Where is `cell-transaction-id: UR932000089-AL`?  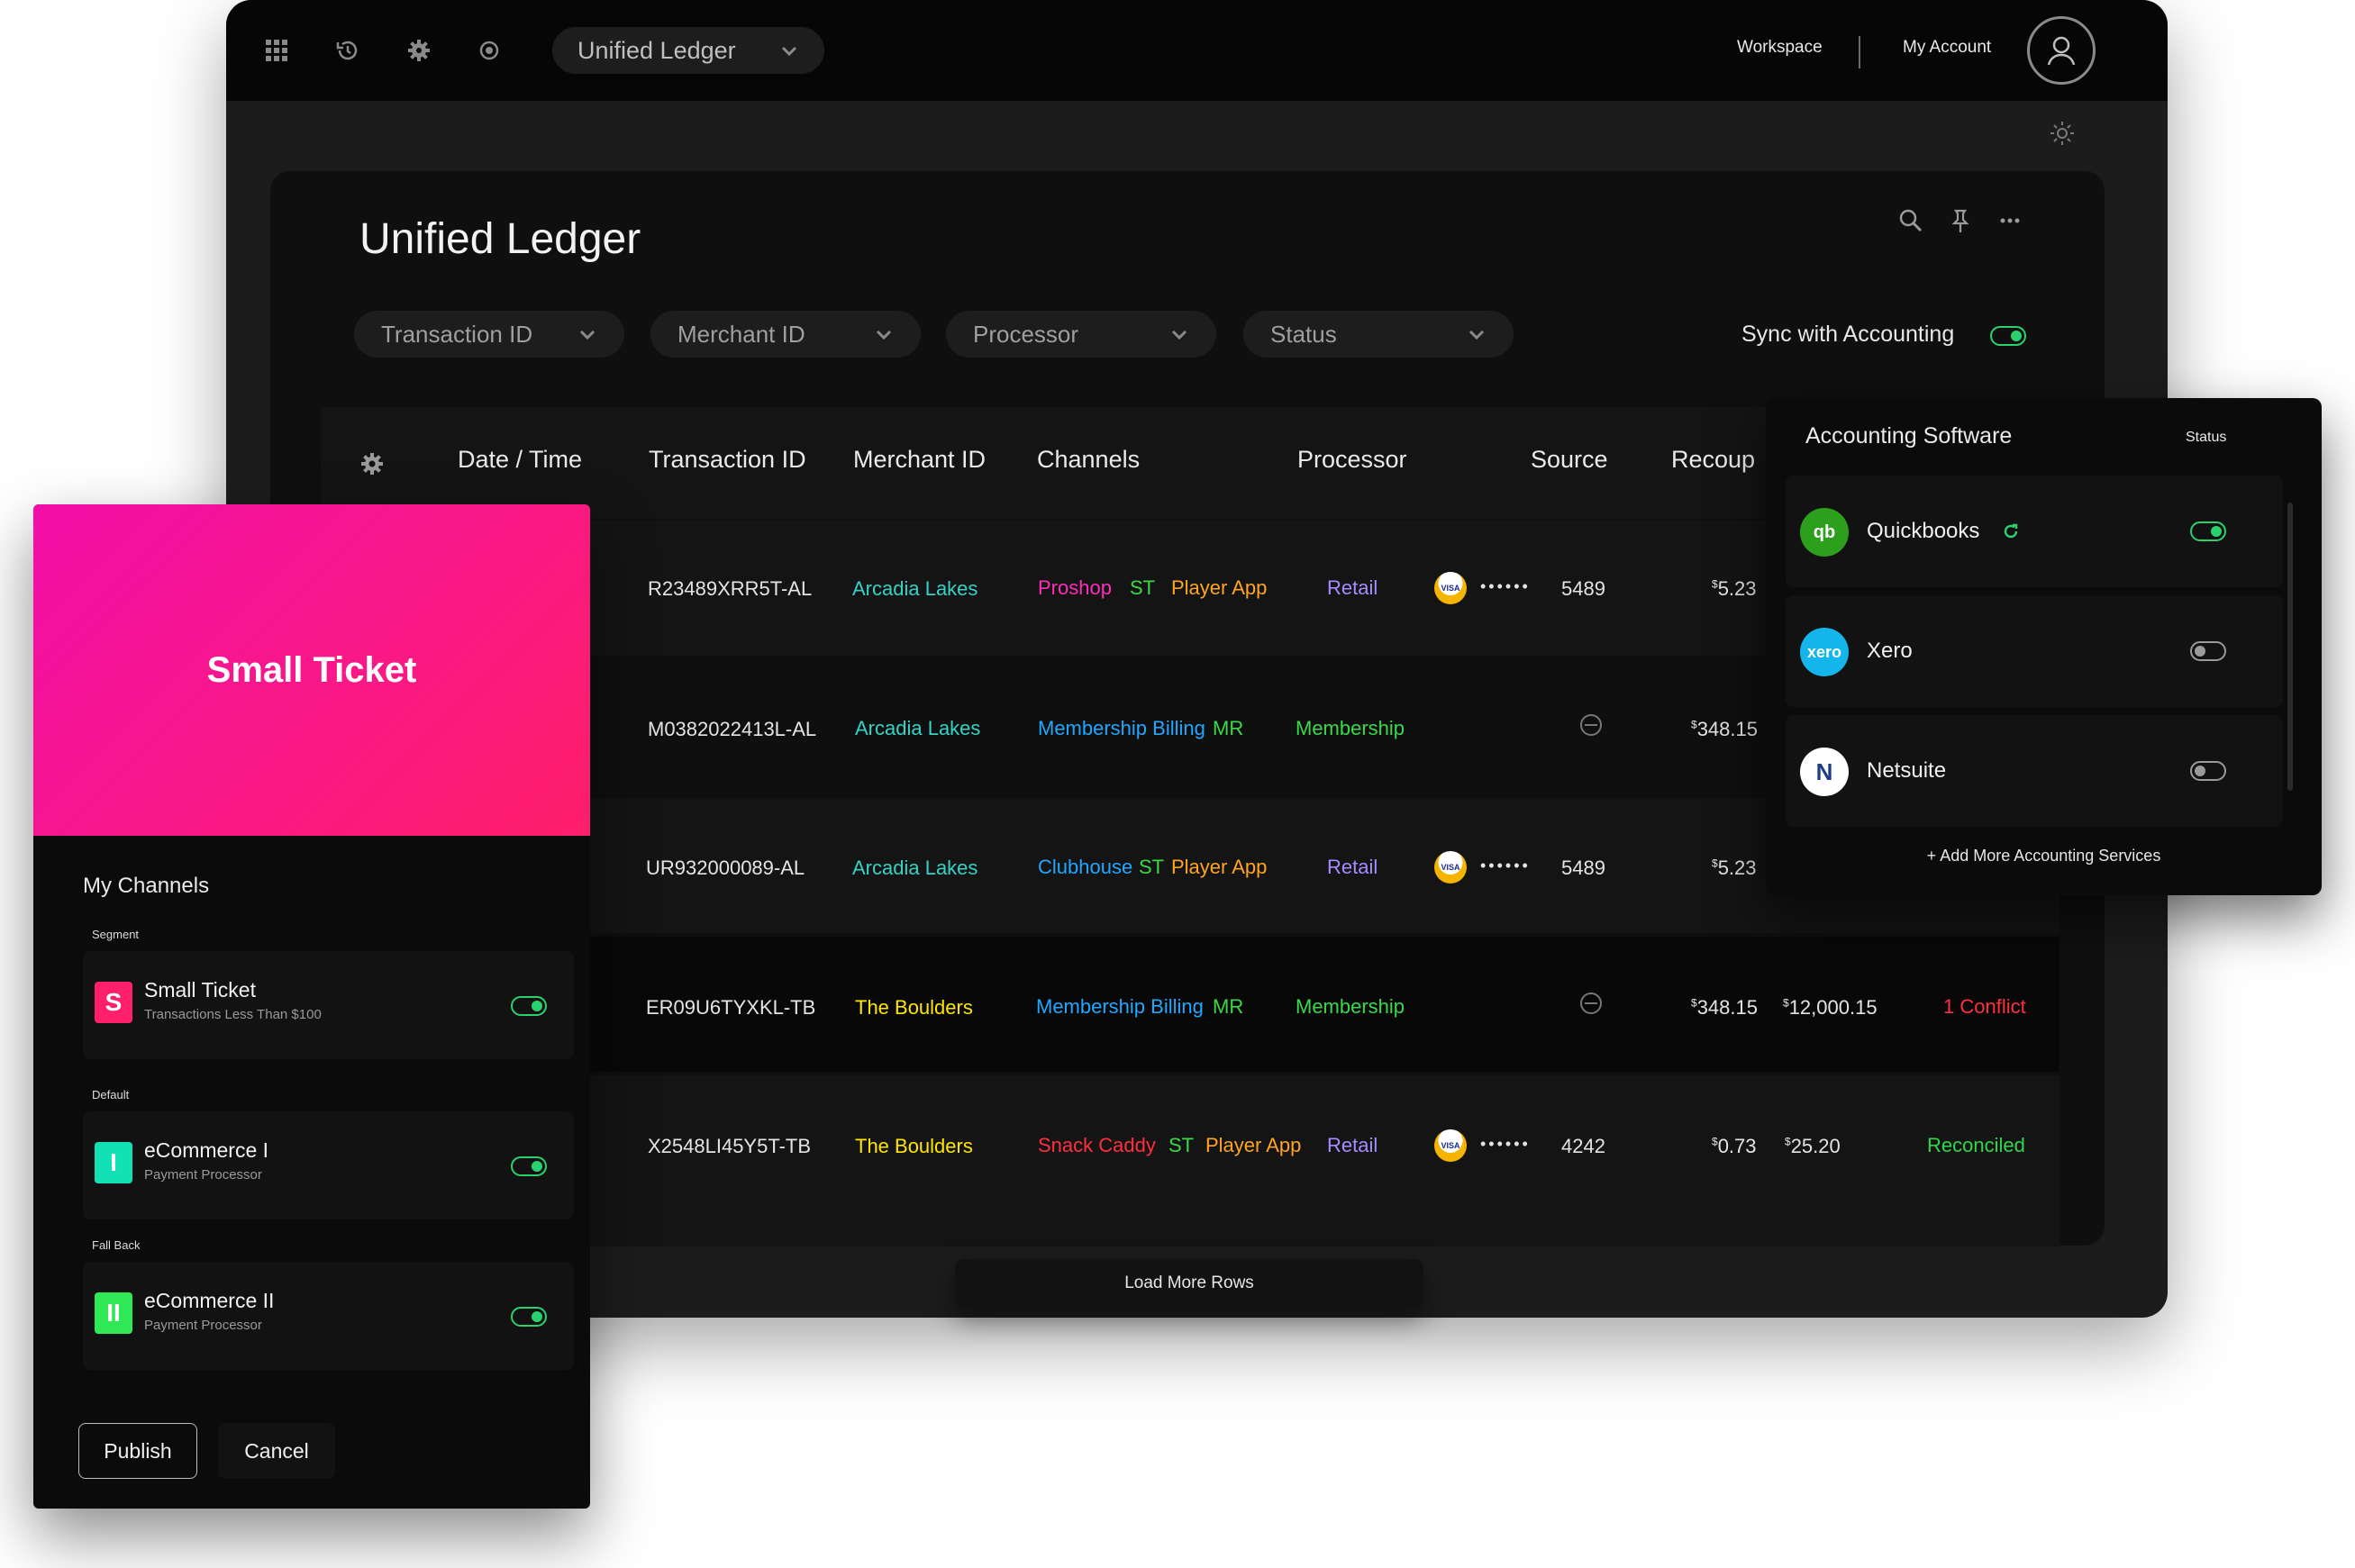 cell-transaction-id: UR932000089-AL is located at coordinates (726, 869).